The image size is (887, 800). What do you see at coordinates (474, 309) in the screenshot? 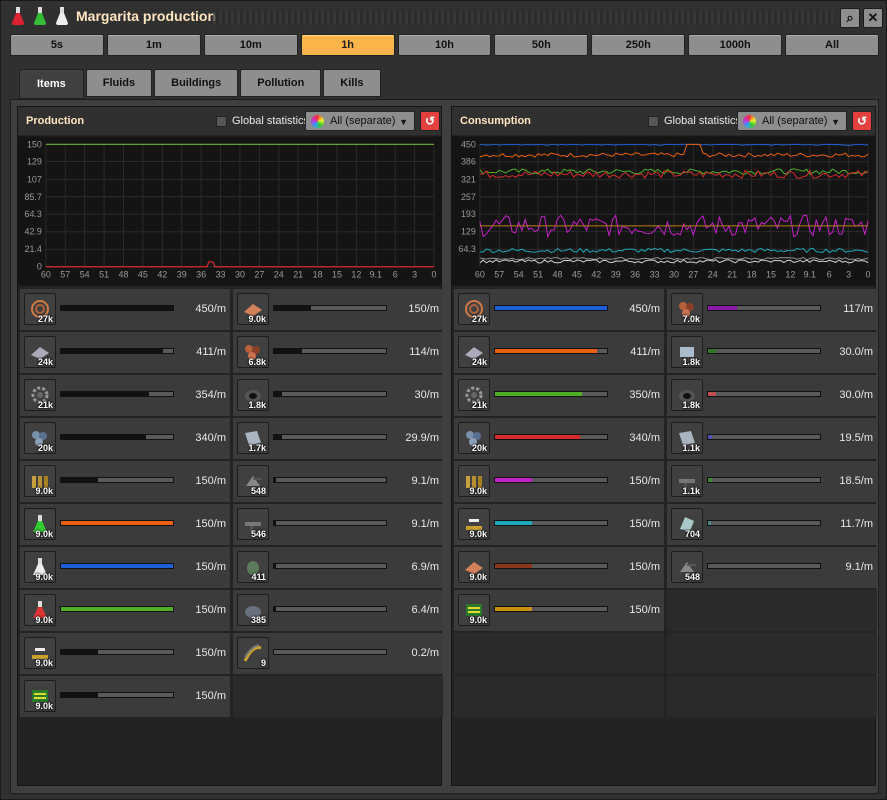
I see `consumption-item-icon-button: 27k` at bounding box center [474, 309].